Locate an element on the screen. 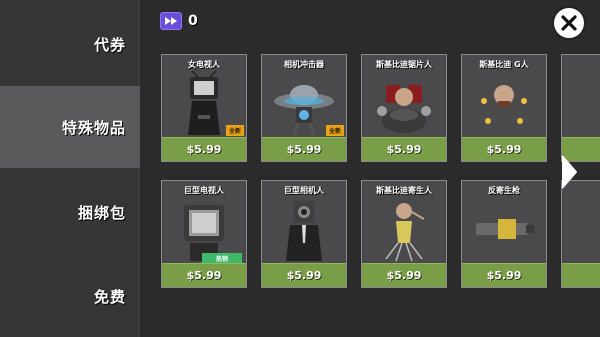  product-card-titan-tv: 巨型电视人 热销 $5.99 is located at coordinates (204, 234).